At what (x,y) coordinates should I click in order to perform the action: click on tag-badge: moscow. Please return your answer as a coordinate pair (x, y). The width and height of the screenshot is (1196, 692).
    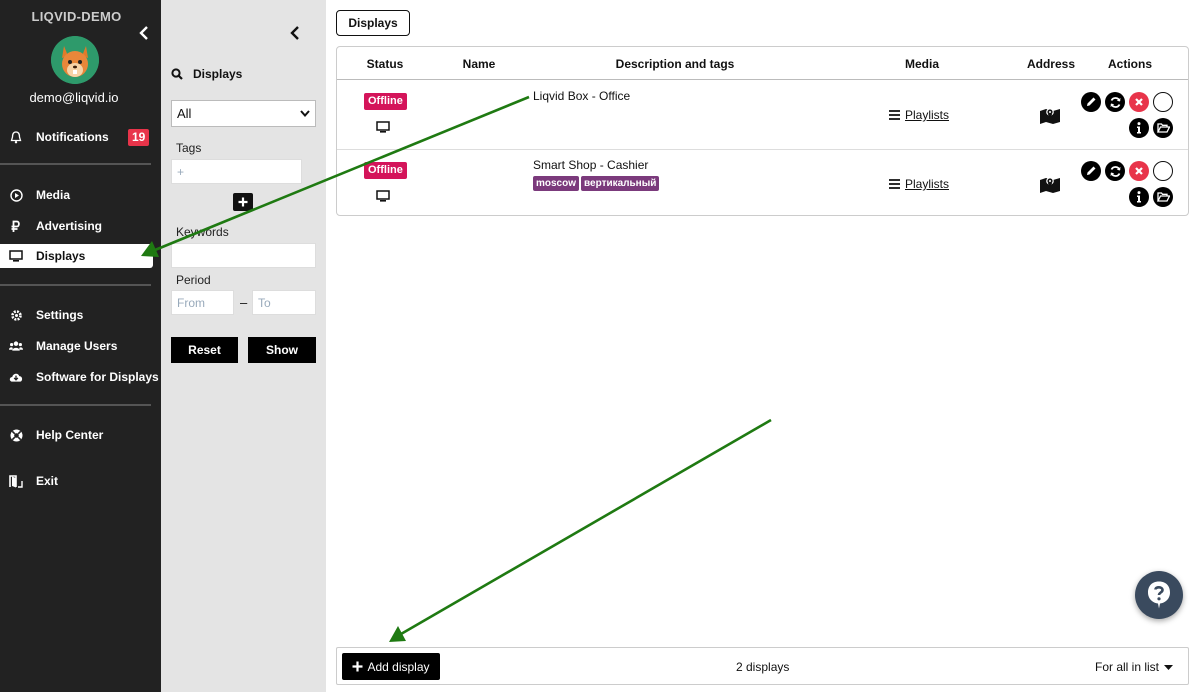
    Looking at the image, I should click on (556, 183).